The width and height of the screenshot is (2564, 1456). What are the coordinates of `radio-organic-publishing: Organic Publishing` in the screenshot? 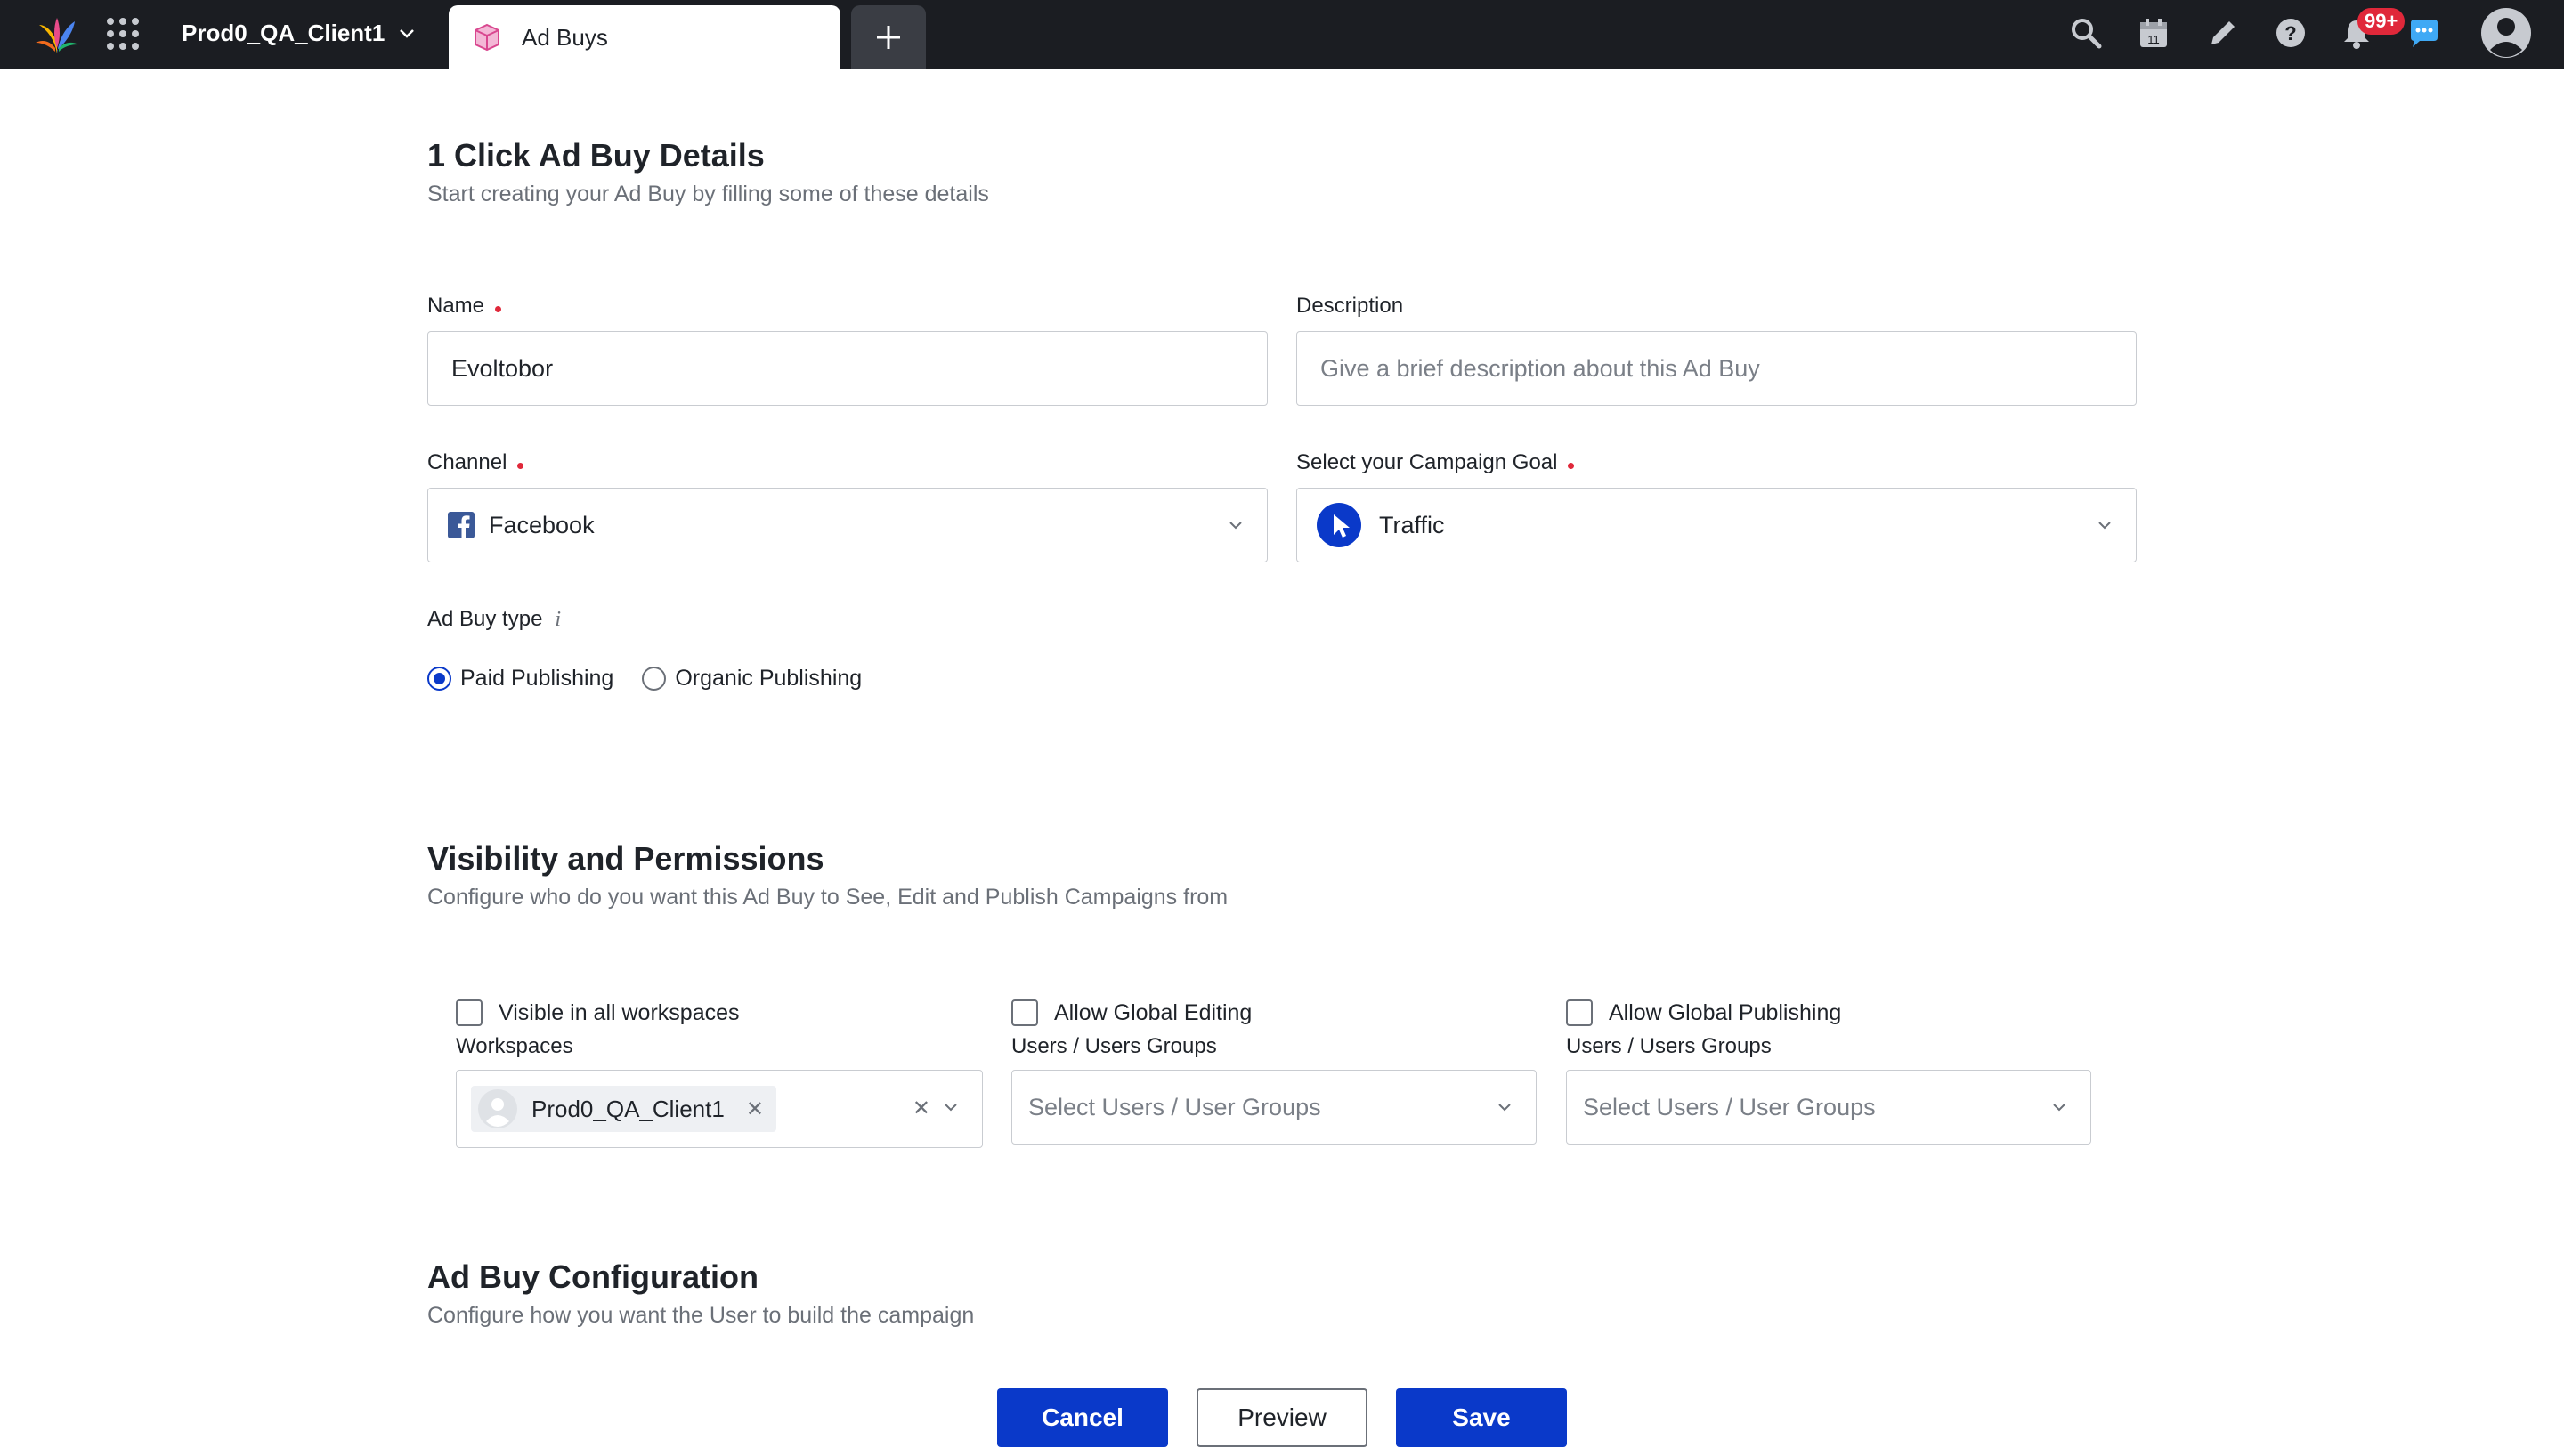 It's located at (752, 679).